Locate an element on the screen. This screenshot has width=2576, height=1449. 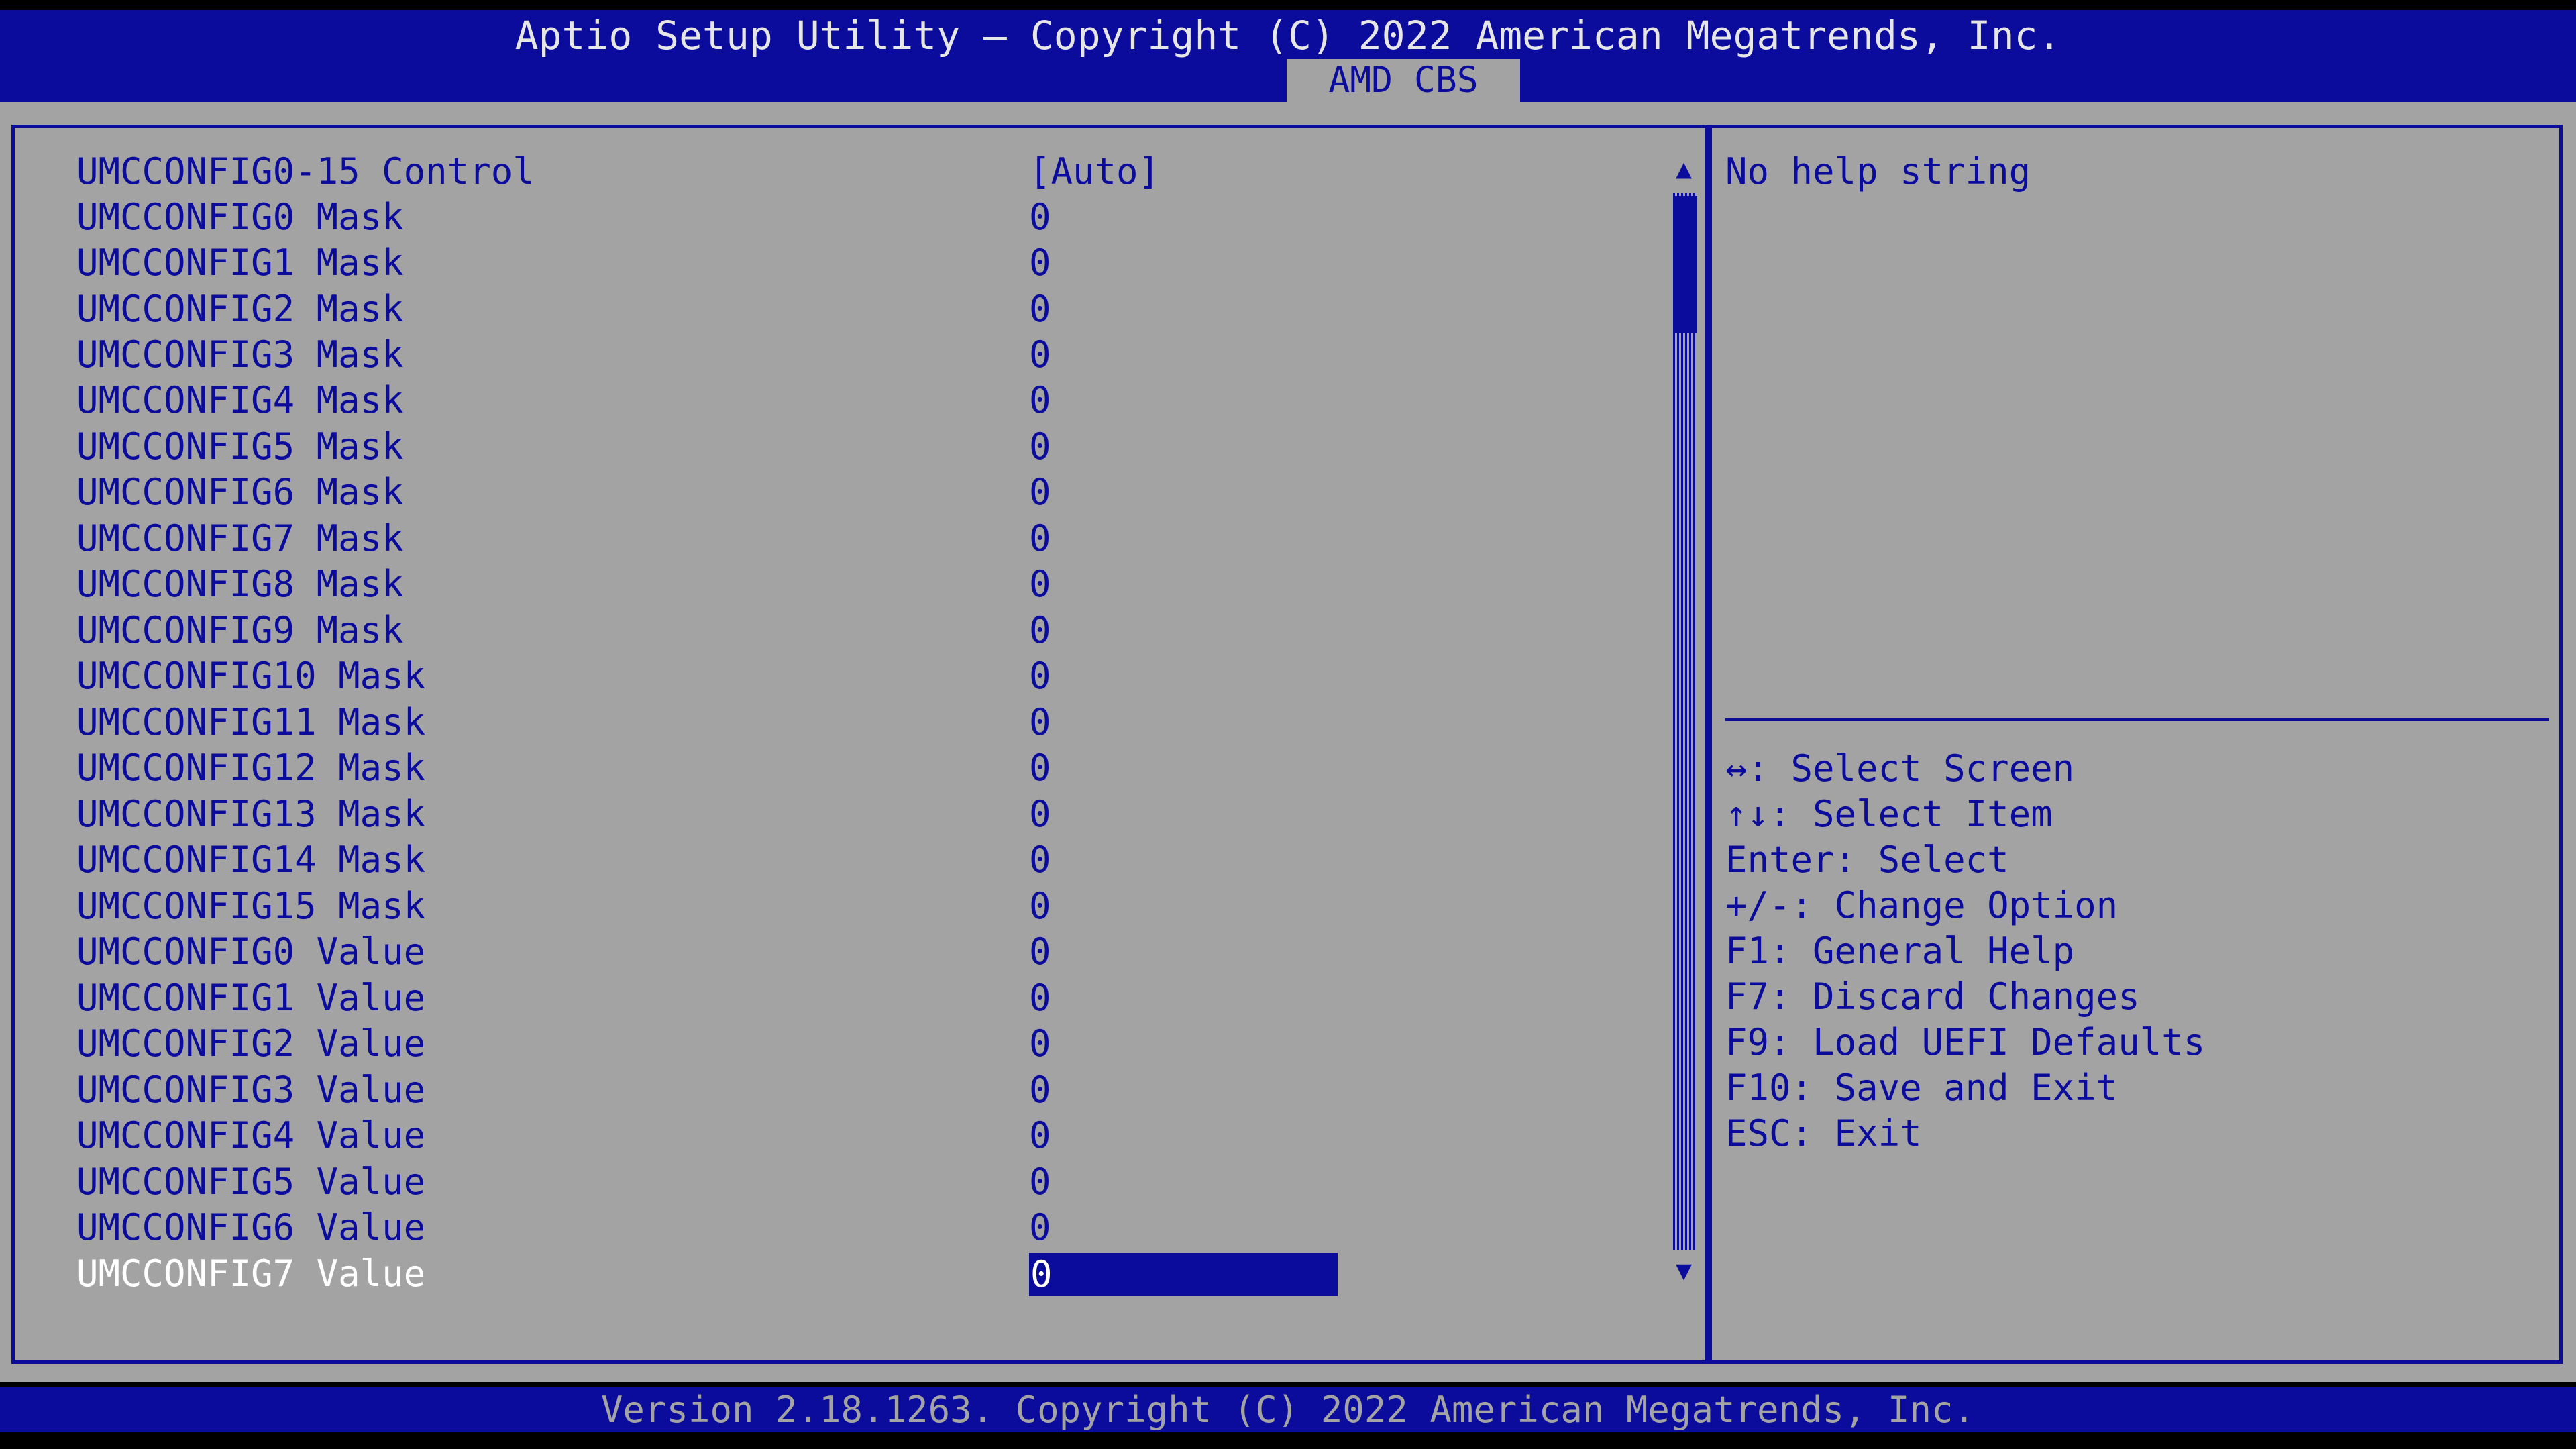
setting-label: UMCCONFIG4 Mask is located at coordinates (240, 400).